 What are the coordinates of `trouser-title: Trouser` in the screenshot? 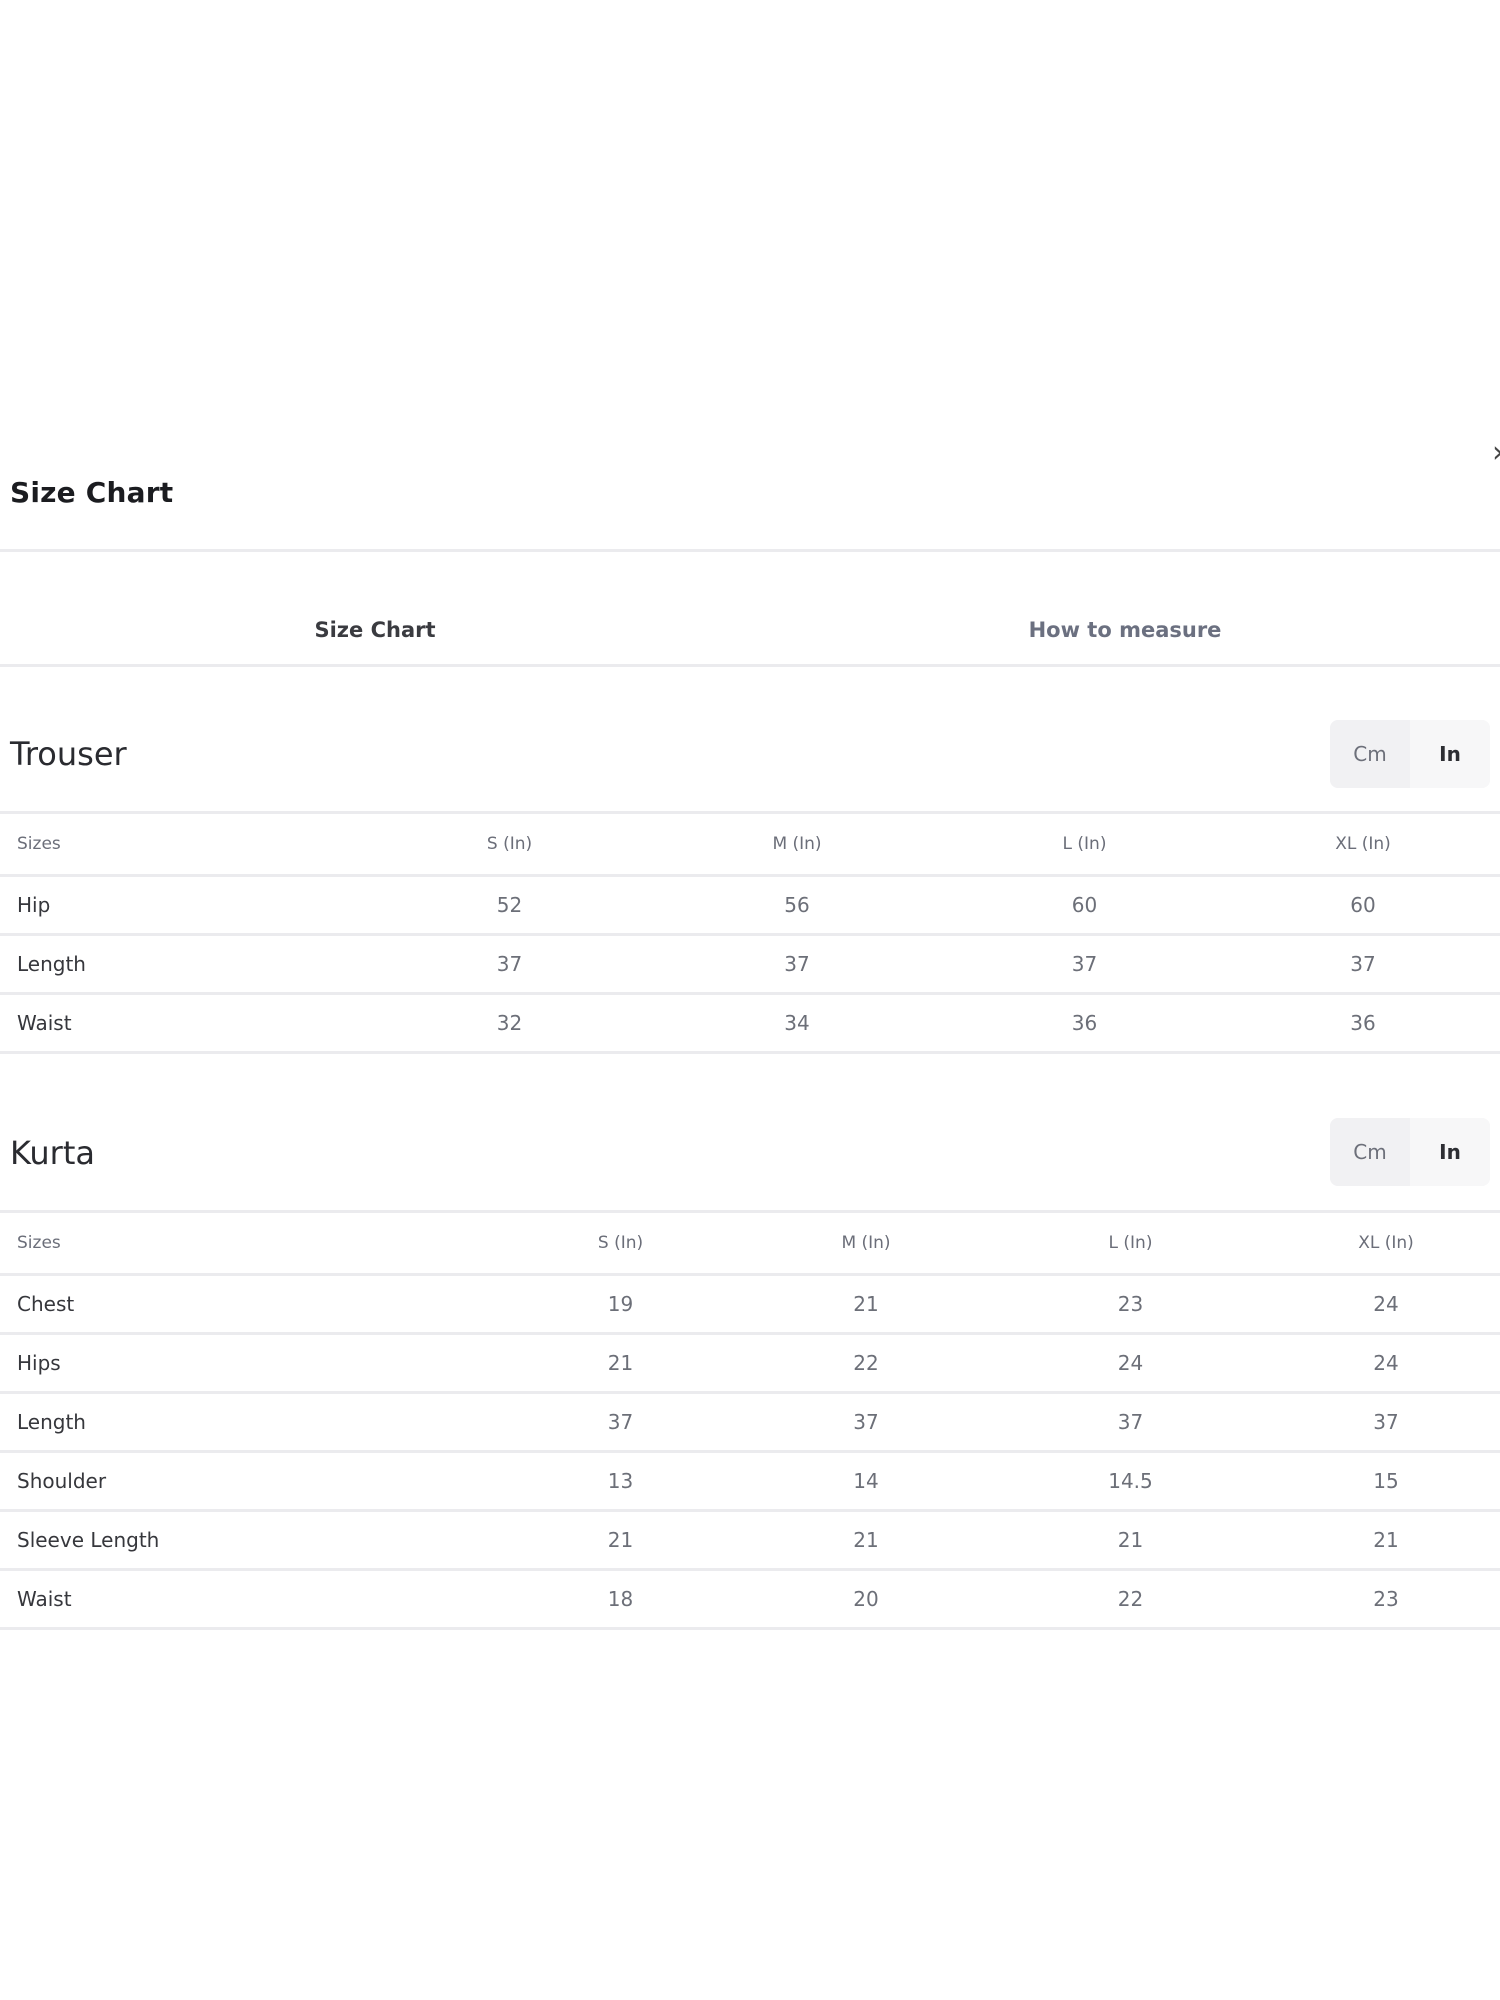 It's located at (68, 754).